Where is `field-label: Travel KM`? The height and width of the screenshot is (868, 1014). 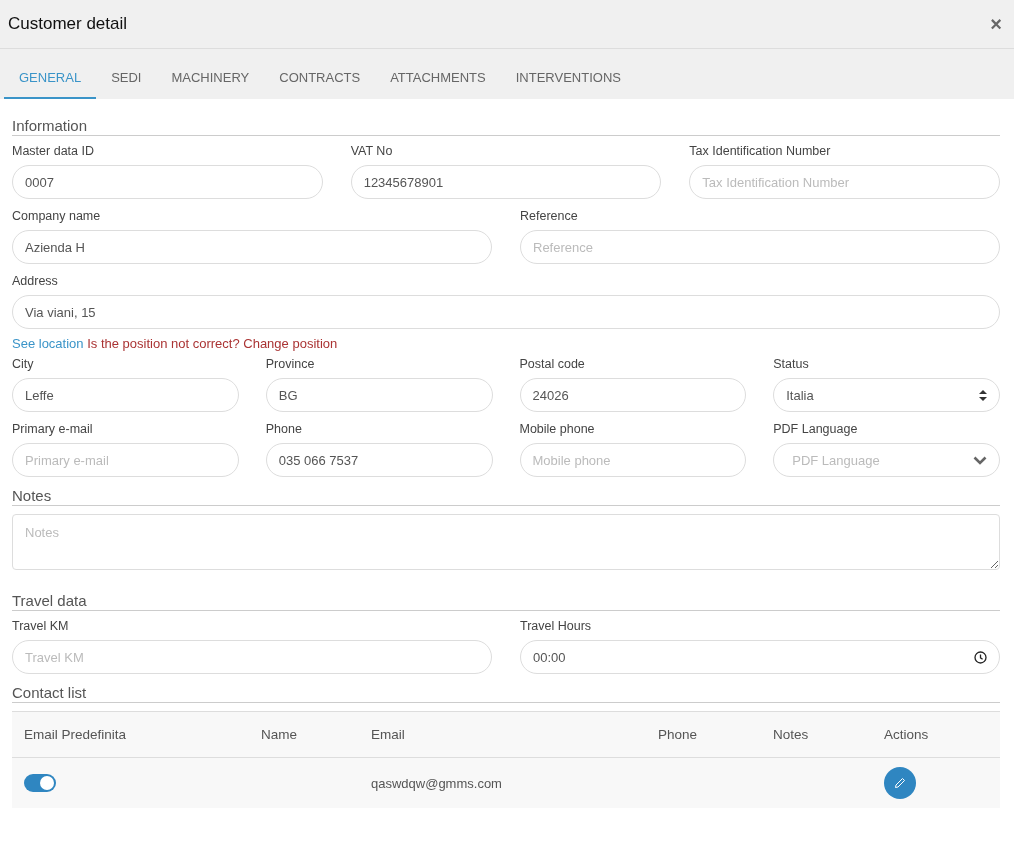
field-label: Travel KM is located at coordinates (41, 626).